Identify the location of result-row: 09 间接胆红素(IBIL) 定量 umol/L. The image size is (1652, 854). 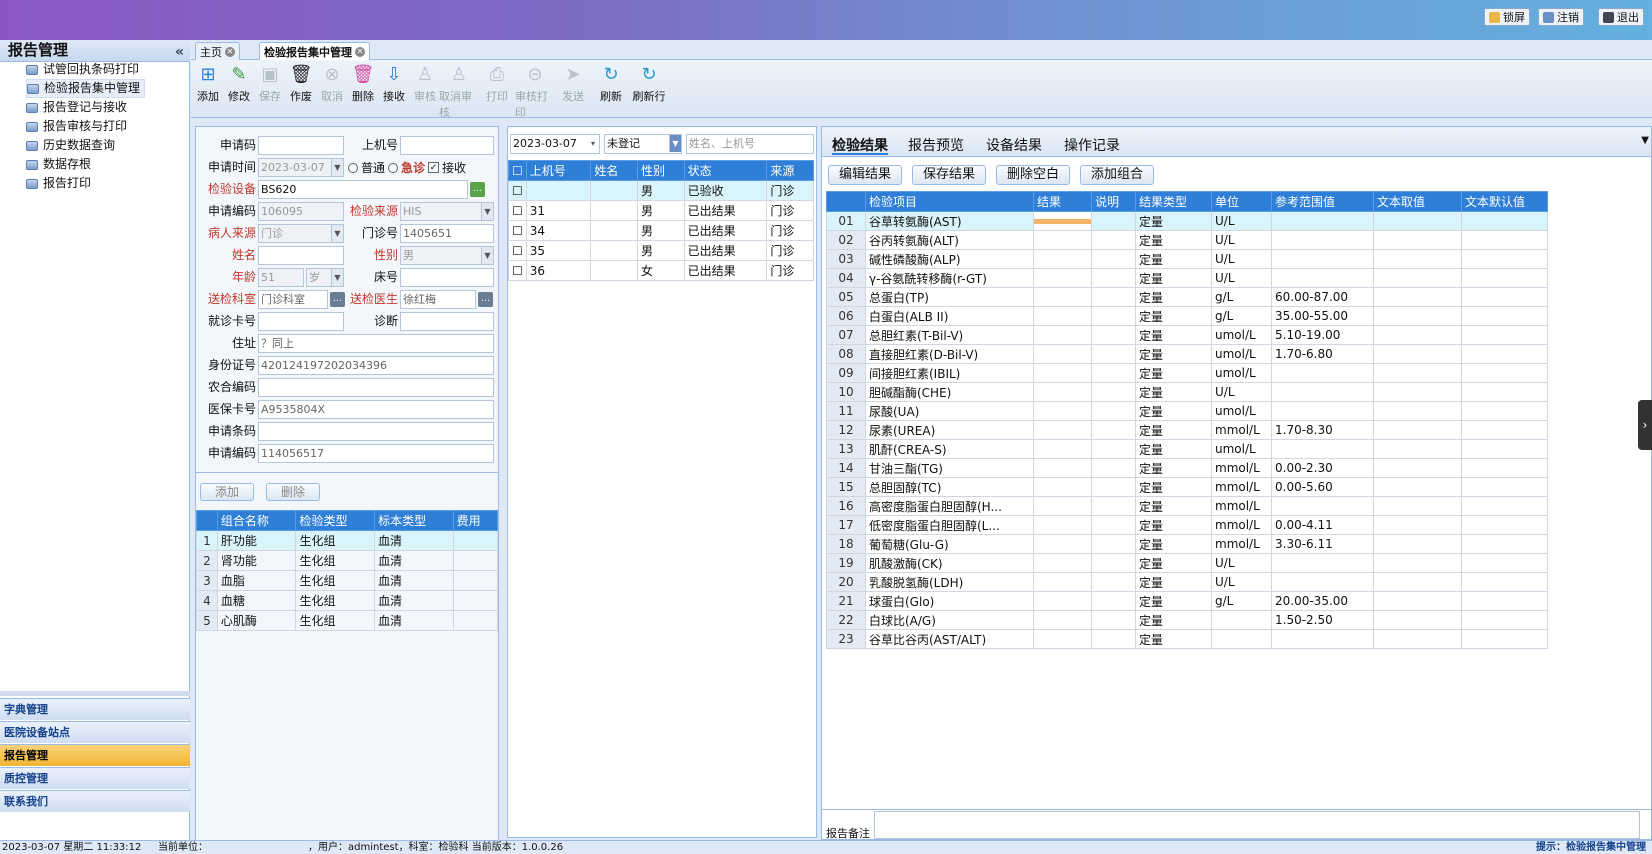
(1187, 373).